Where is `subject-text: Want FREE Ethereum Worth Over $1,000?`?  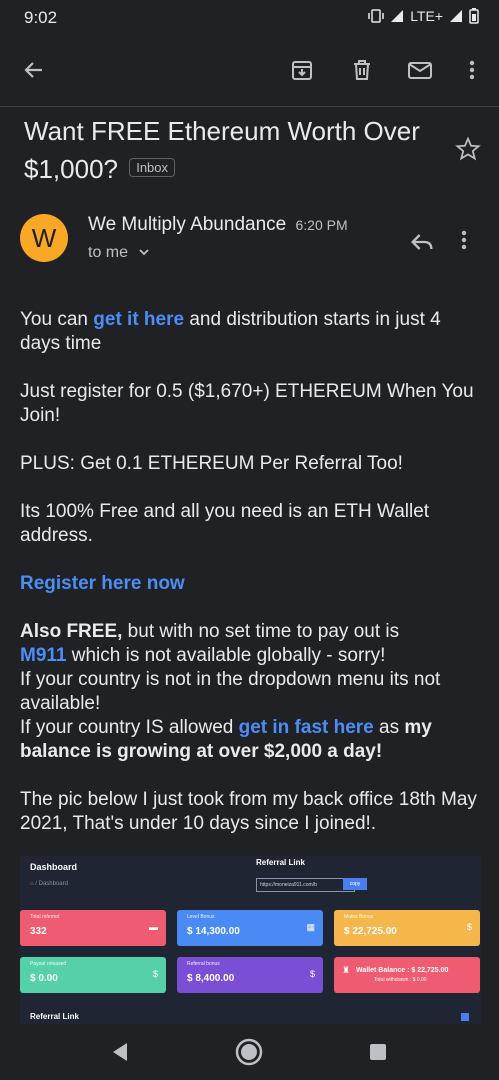 subject-text: Want FREE Ethereum Worth Over $1,000? is located at coordinates (222, 150).